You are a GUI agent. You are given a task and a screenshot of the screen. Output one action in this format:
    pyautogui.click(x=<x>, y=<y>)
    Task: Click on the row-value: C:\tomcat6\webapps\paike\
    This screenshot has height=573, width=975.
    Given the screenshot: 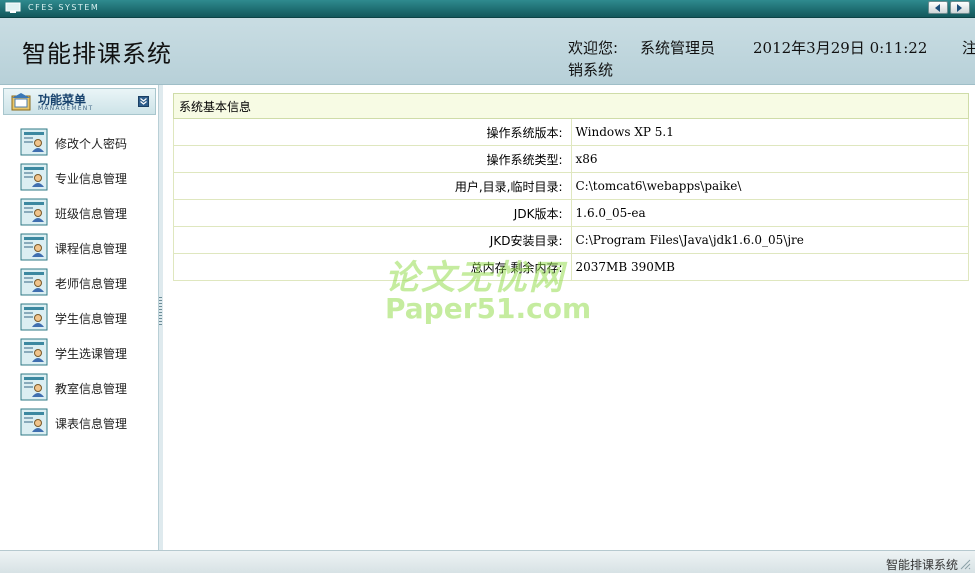 What is the action you would take?
    pyautogui.click(x=769, y=186)
    